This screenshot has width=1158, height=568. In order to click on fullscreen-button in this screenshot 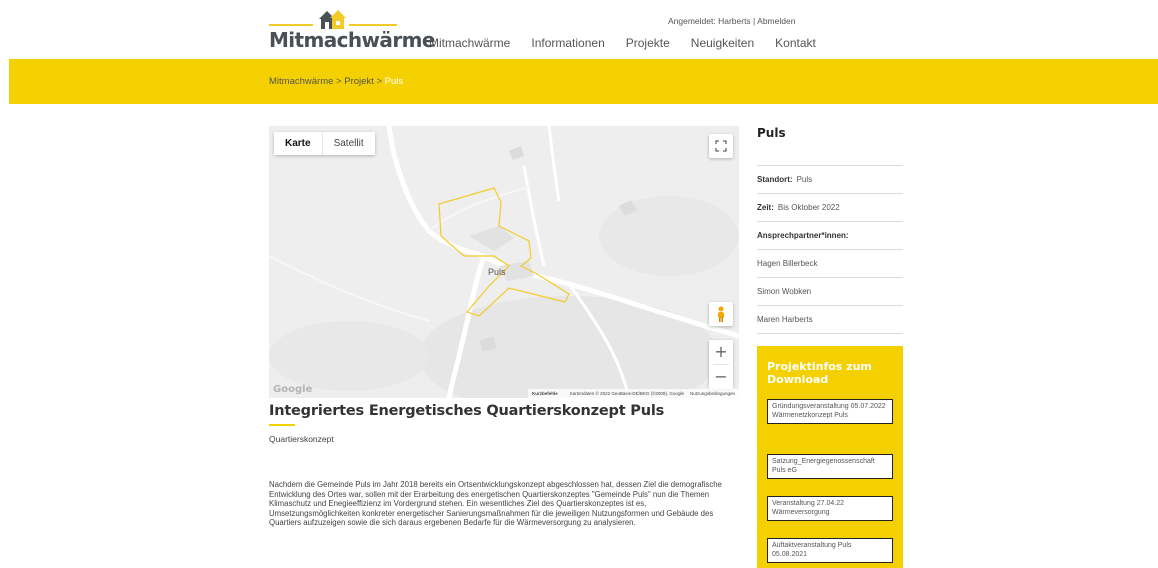, I will do `click(721, 146)`.